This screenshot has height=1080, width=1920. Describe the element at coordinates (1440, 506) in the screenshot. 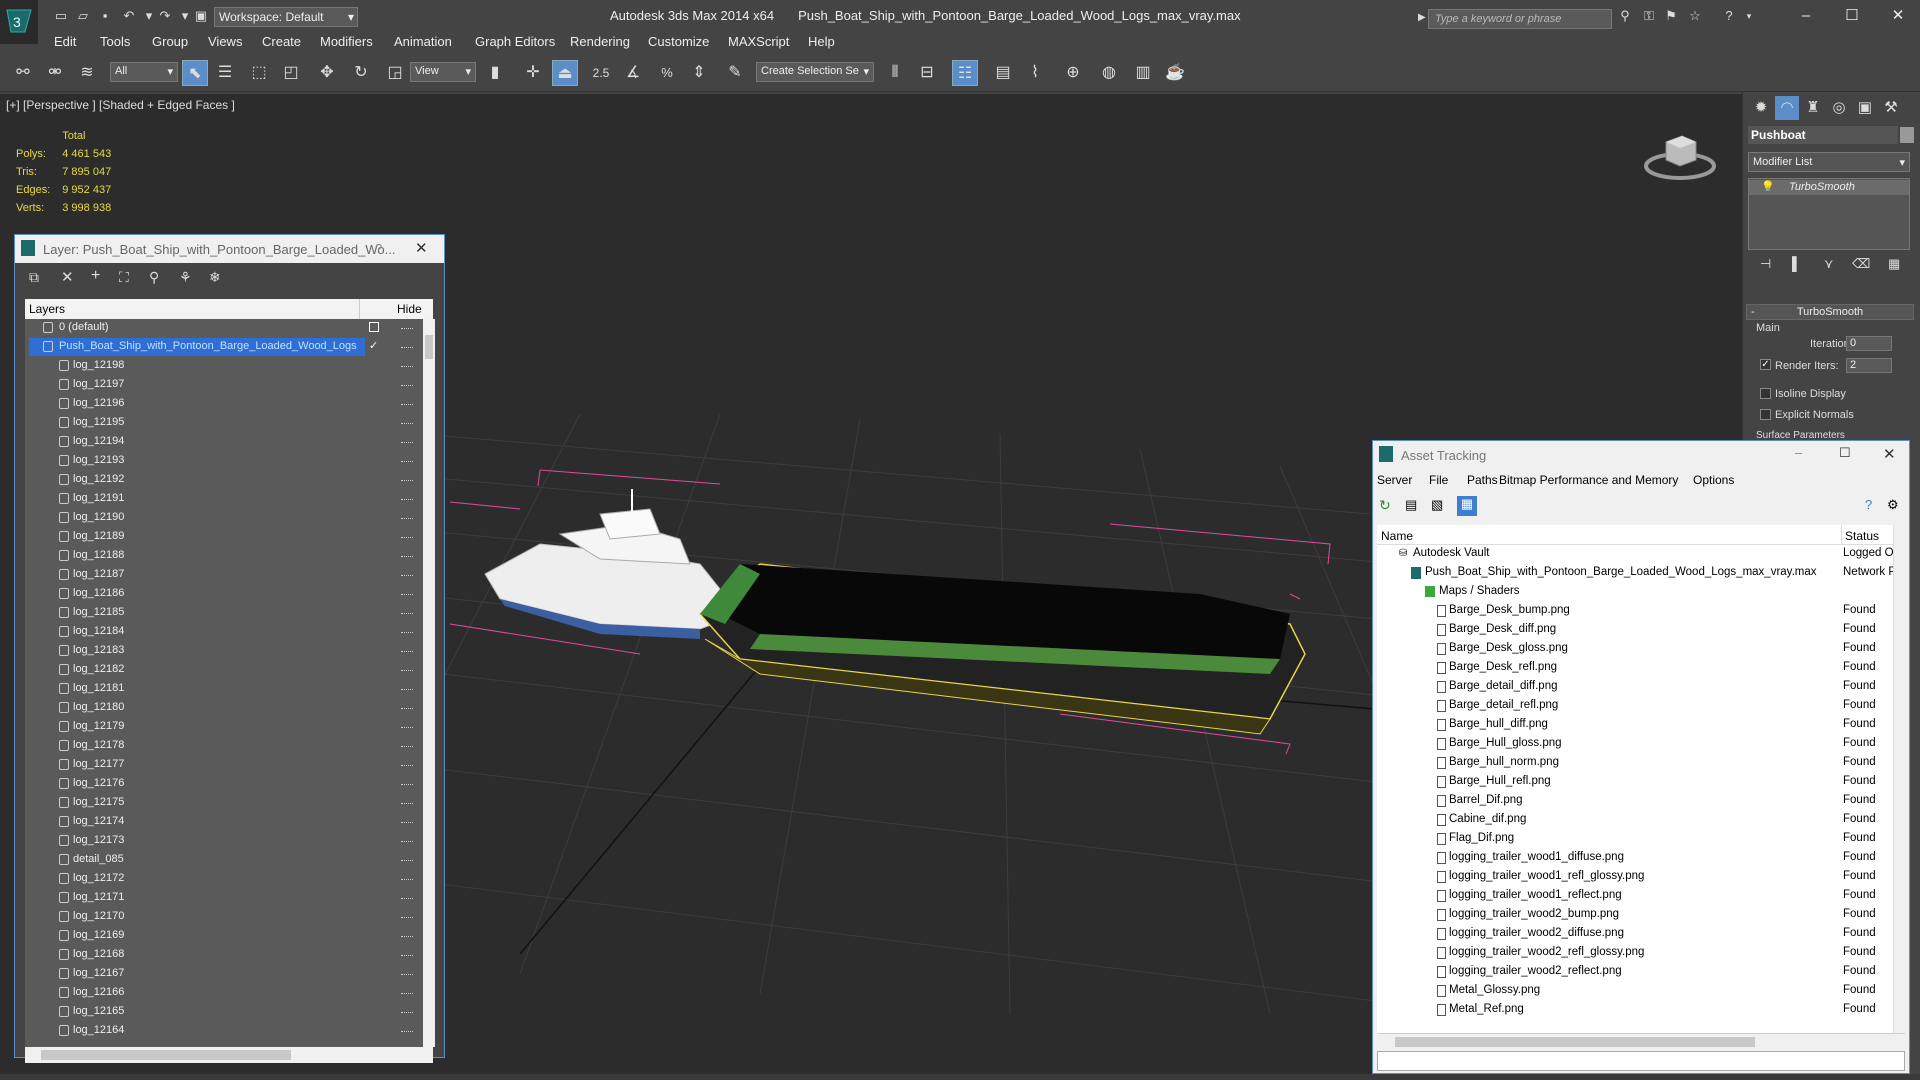

I see `thumbnail-view-icon: ▧` at that location.